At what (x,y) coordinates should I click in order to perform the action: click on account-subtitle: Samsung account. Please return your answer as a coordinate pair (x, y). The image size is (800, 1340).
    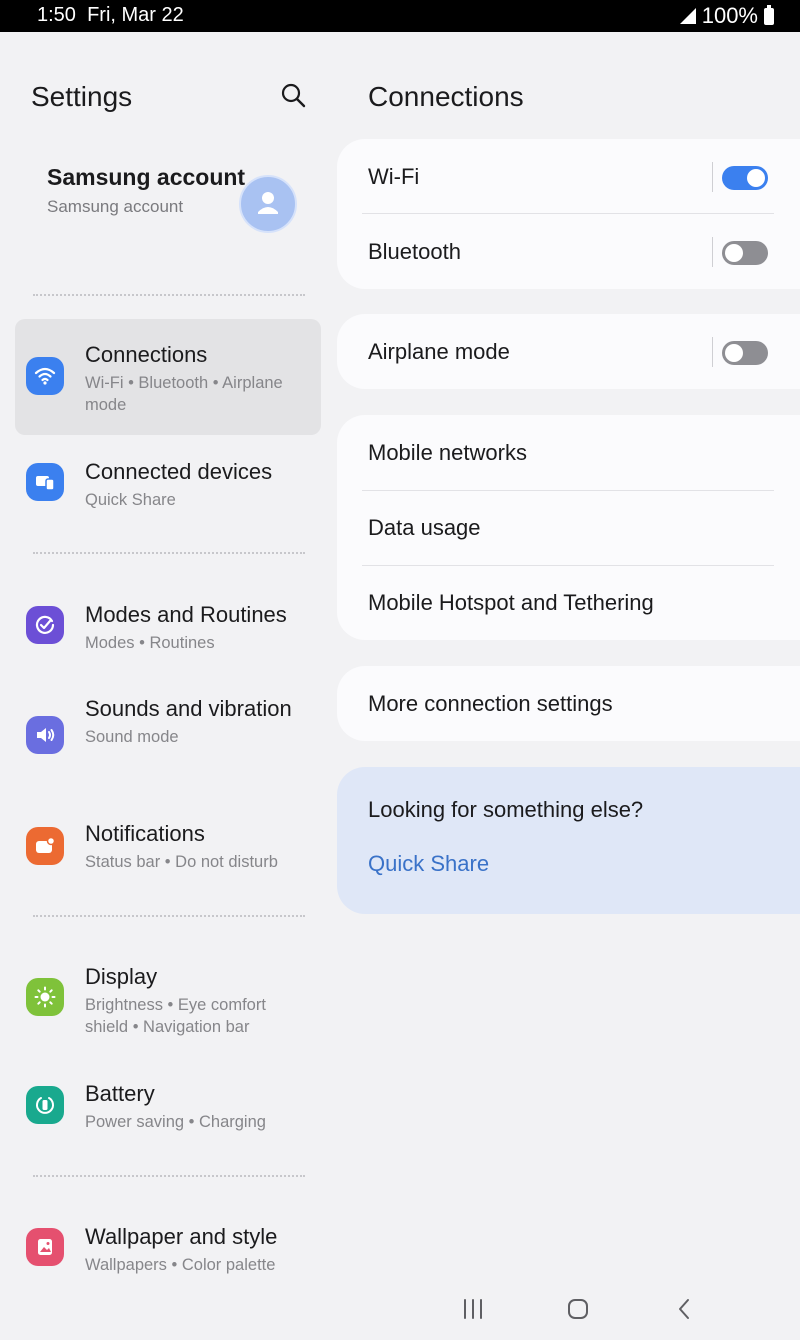
    Looking at the image, I should click on (115, 206).